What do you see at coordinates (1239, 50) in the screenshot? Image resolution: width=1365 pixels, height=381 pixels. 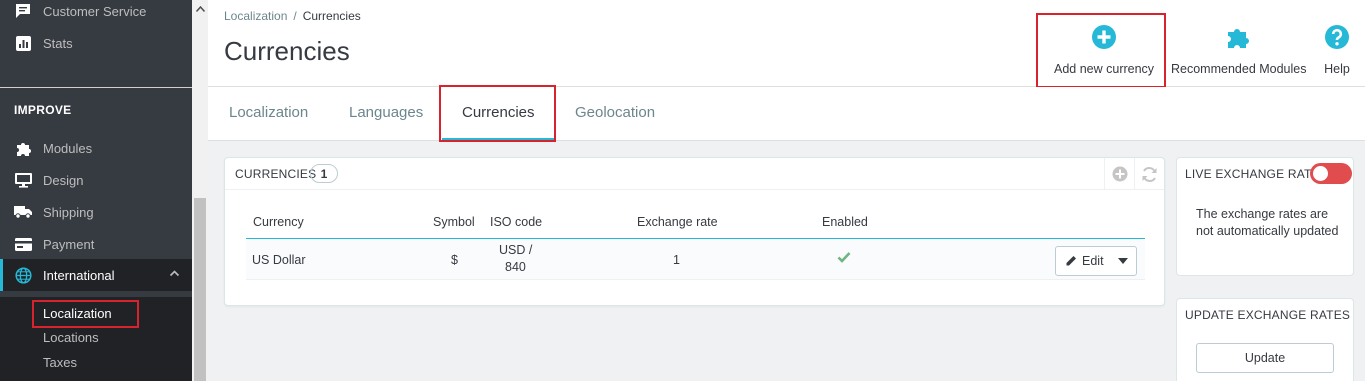 I see `recommended-modules-button: Recommended Modules` at bounding box center [1239, 50].